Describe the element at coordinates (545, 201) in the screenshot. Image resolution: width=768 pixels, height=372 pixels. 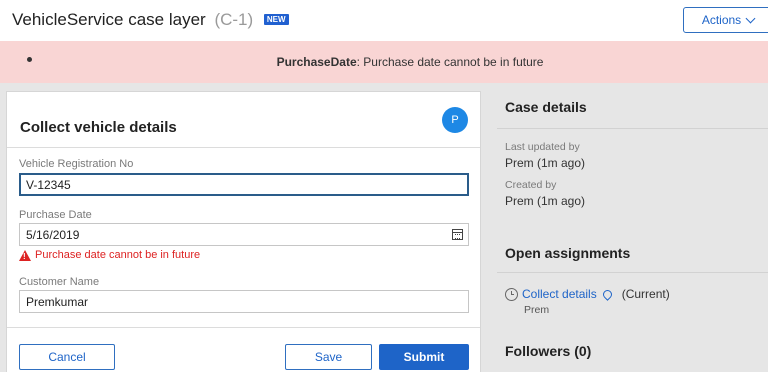
I see `created-by-value: Prem (1m ago)` at that location.